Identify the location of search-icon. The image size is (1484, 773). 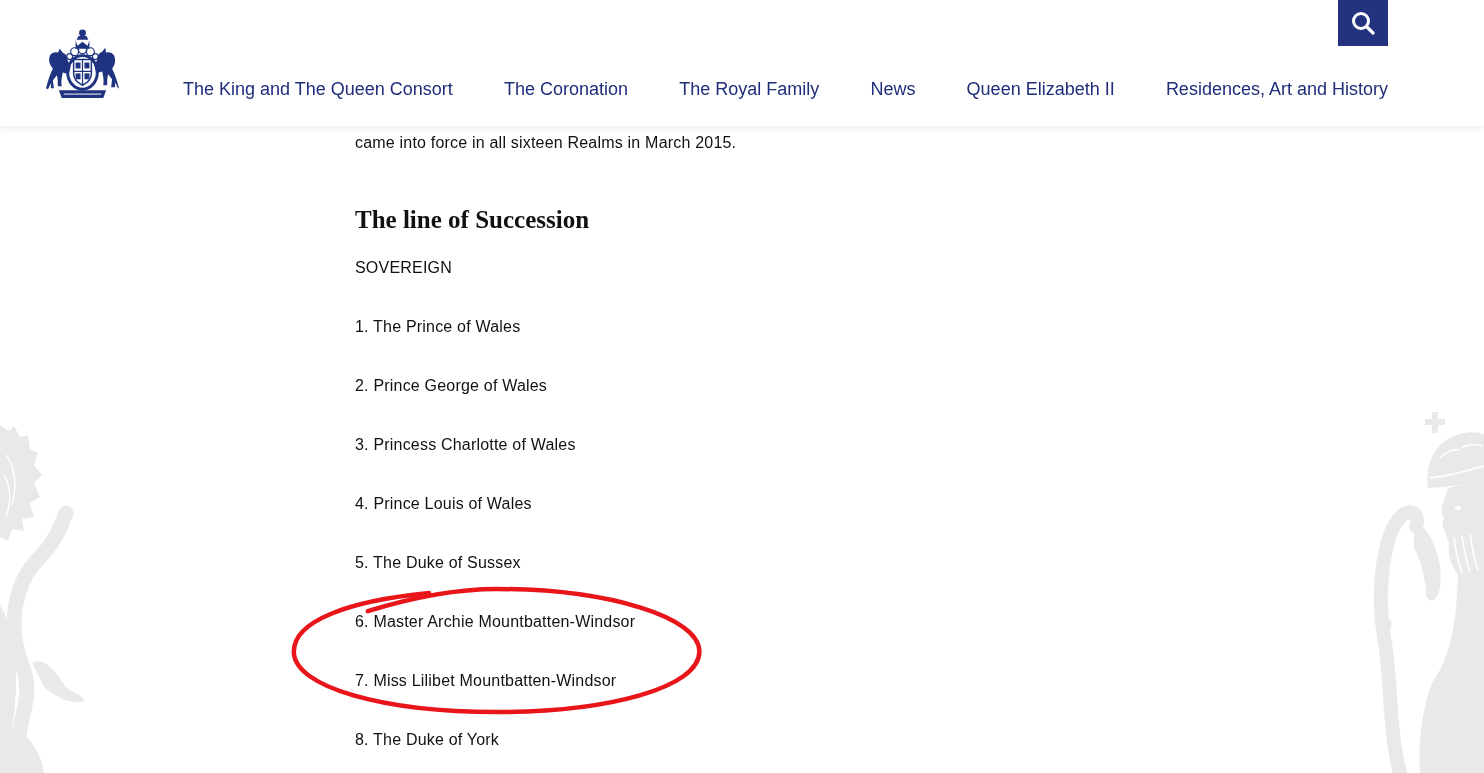
(1363, 23).